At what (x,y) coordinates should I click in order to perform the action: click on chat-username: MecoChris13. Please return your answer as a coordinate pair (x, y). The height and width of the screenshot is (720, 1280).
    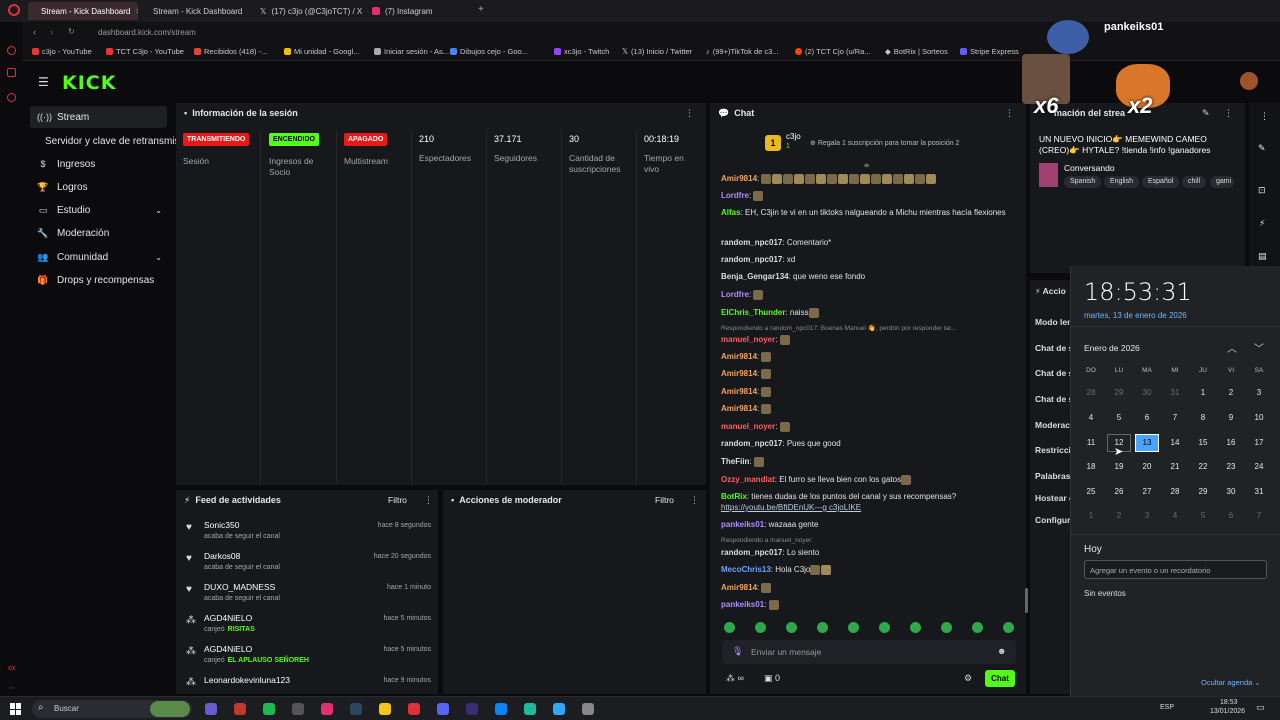
    Looking at the image, I should click on (746, 569).